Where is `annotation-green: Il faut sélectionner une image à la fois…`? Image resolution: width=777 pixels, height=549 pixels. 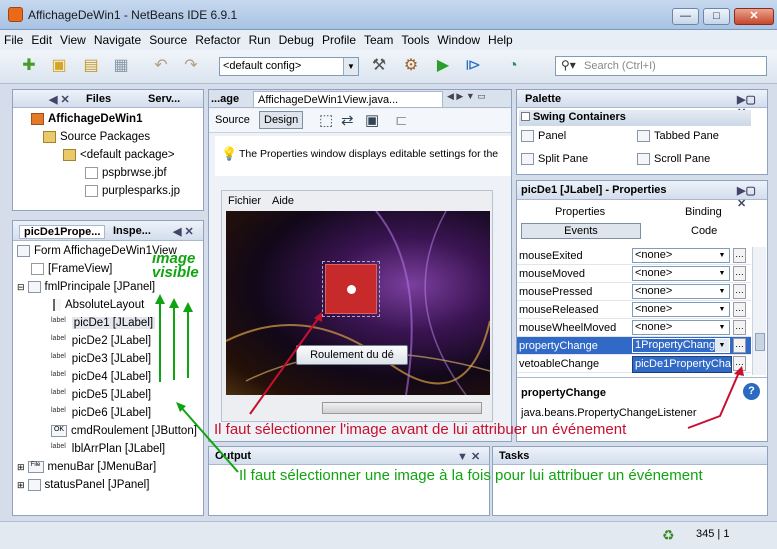
annotation-green: Il faut sélectionner une image à la fois… is located at coordinates (471, 475).